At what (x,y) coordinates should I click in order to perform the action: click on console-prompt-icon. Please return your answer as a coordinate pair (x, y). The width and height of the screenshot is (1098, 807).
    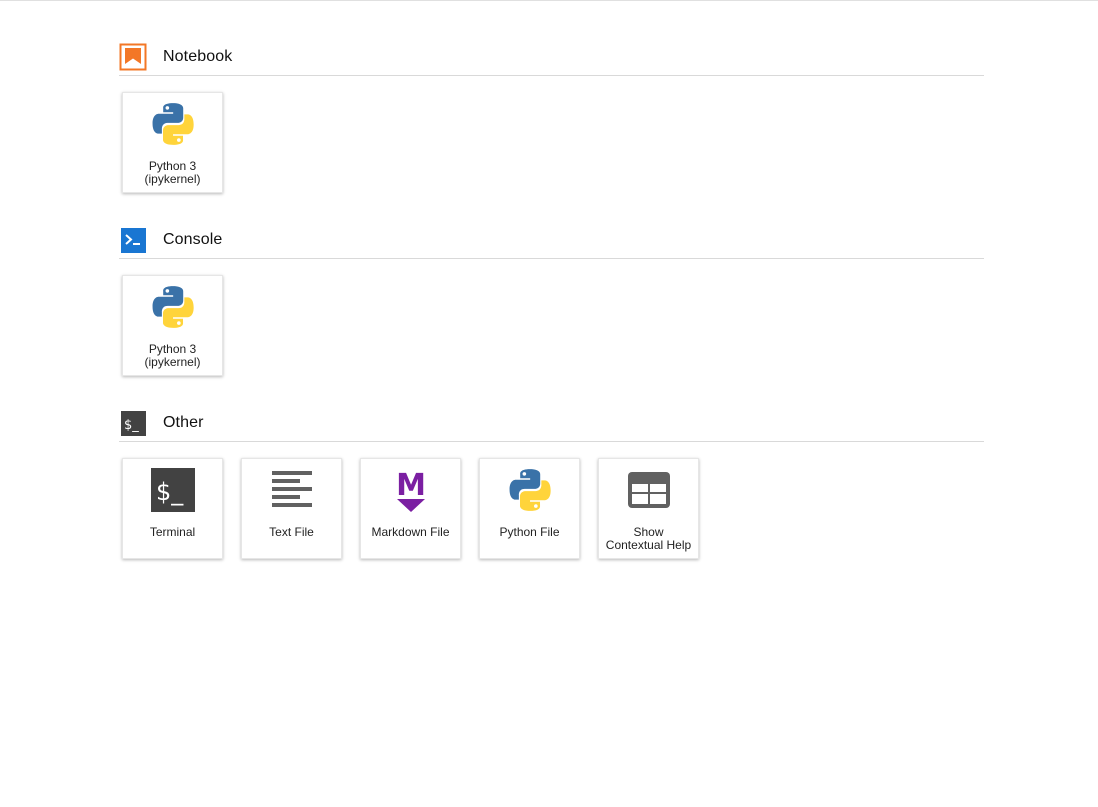
    Looking at the image, I should click on (133, 240).